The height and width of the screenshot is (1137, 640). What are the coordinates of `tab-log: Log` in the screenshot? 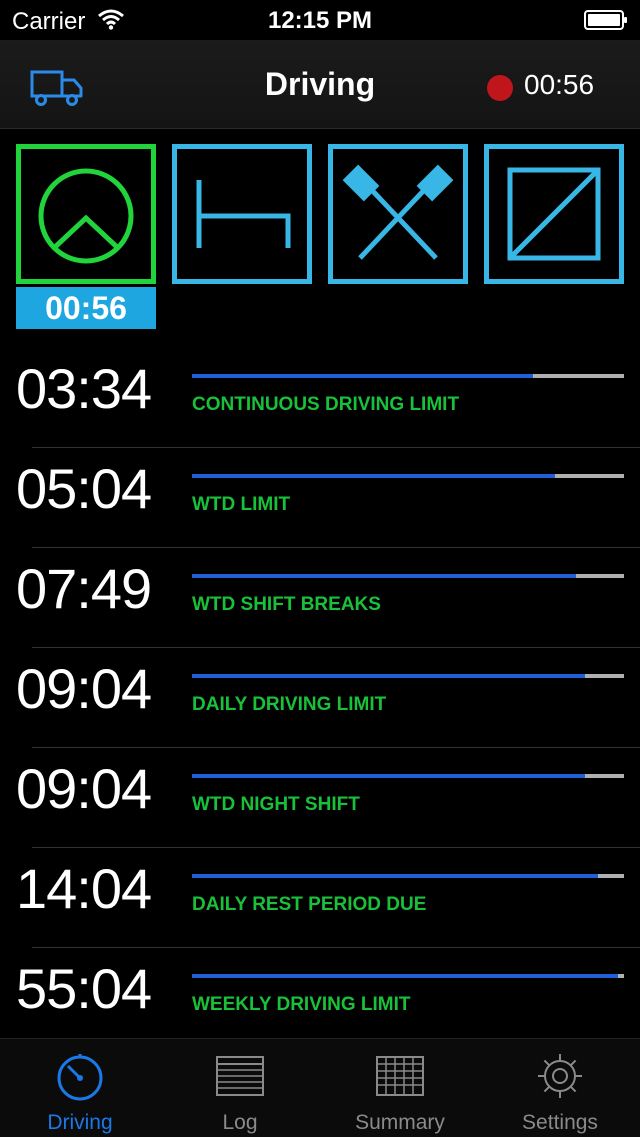 It's located at (240, 1088).